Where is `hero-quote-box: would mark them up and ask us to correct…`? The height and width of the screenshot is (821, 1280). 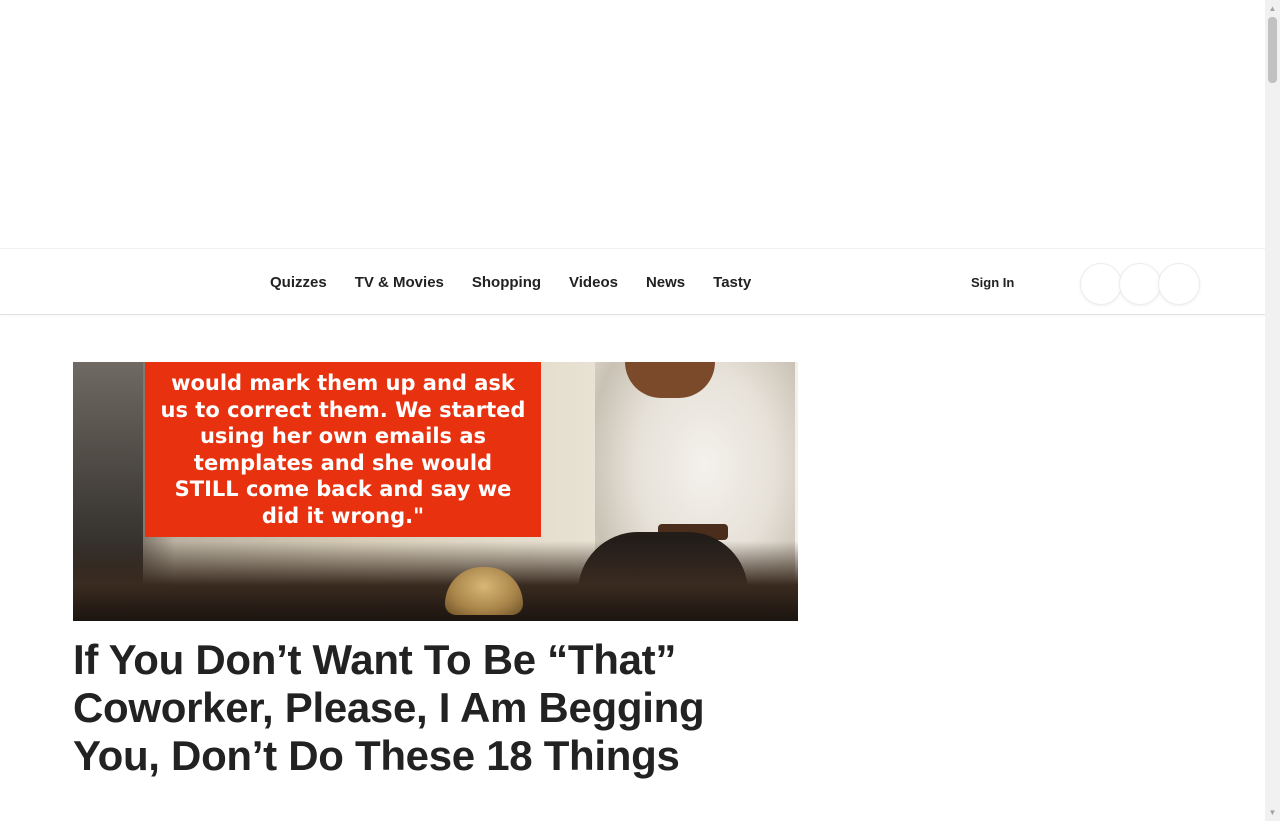
hero-quote-box: would mark them up and ask us to correct… is located at coordinates (343, 449).